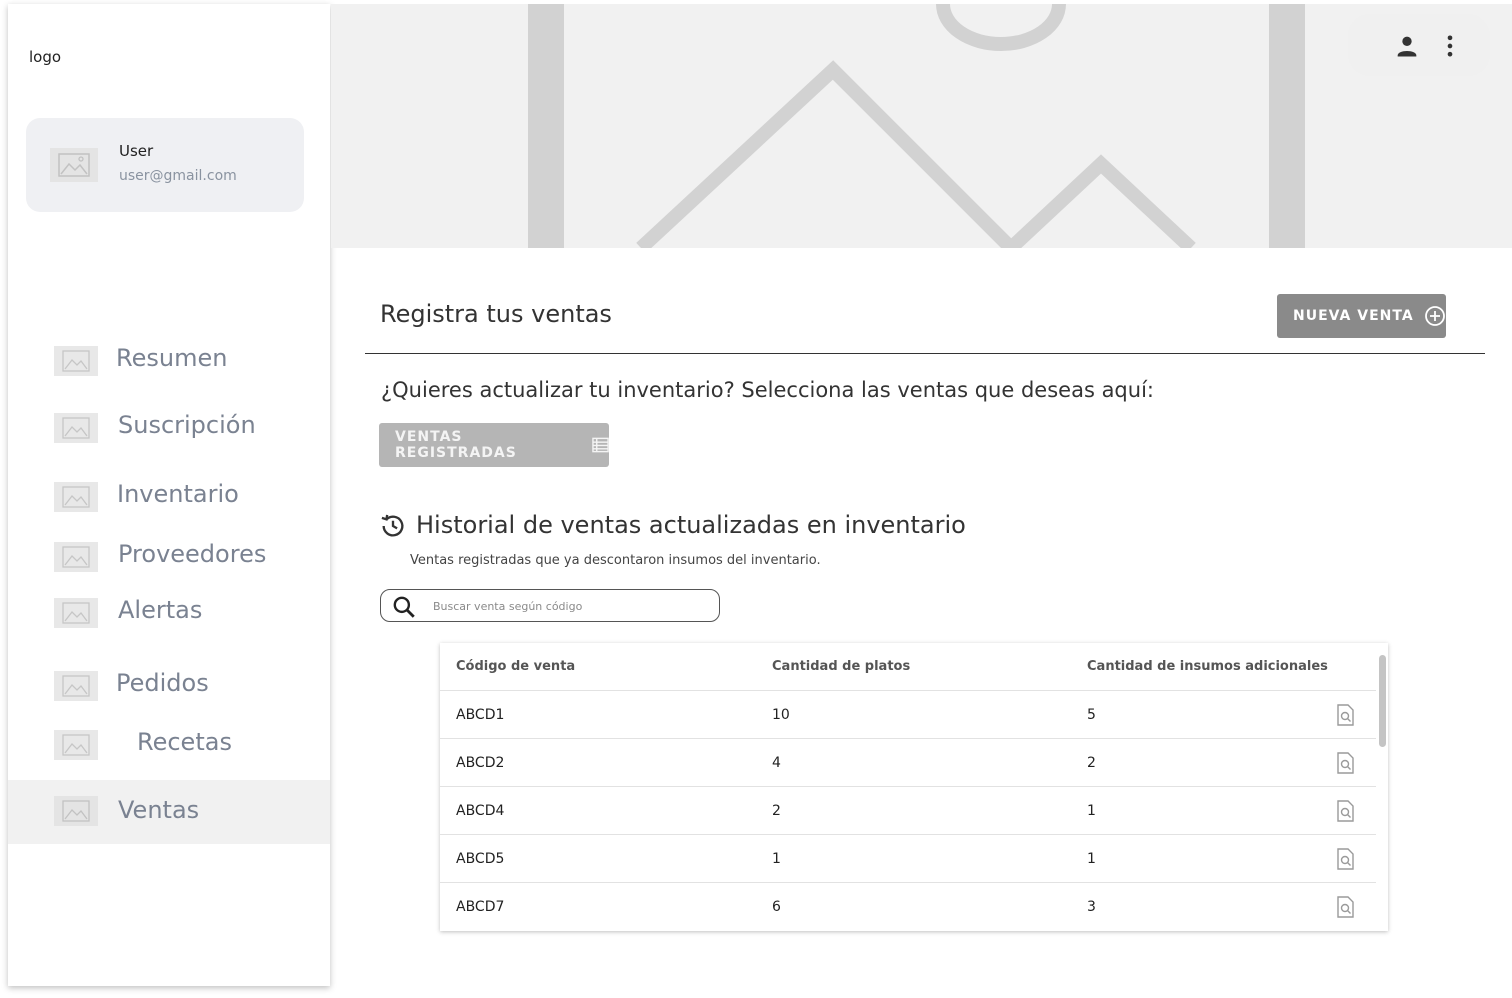 This screenshot has height=998, width=1512. What do you see at coordinates (178, 494) in the screenshot?
I see `sidebar-item-label: Inventario` at bounding box center [178, 494].